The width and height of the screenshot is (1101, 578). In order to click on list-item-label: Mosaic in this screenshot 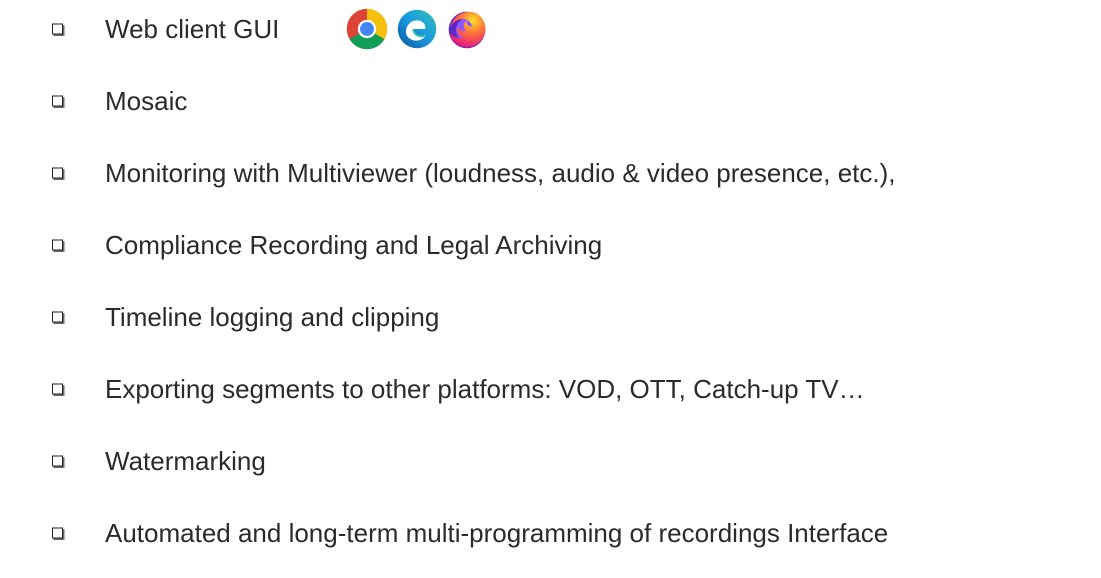, I will do `click(146, 101)`.